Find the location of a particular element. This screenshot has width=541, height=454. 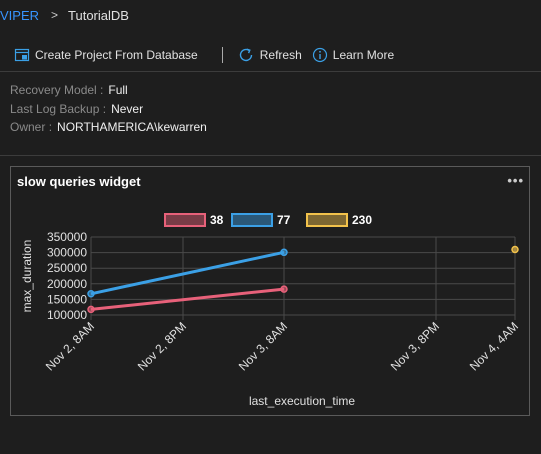

y-tick-label: 350000 is located at coordinates (67, 237).